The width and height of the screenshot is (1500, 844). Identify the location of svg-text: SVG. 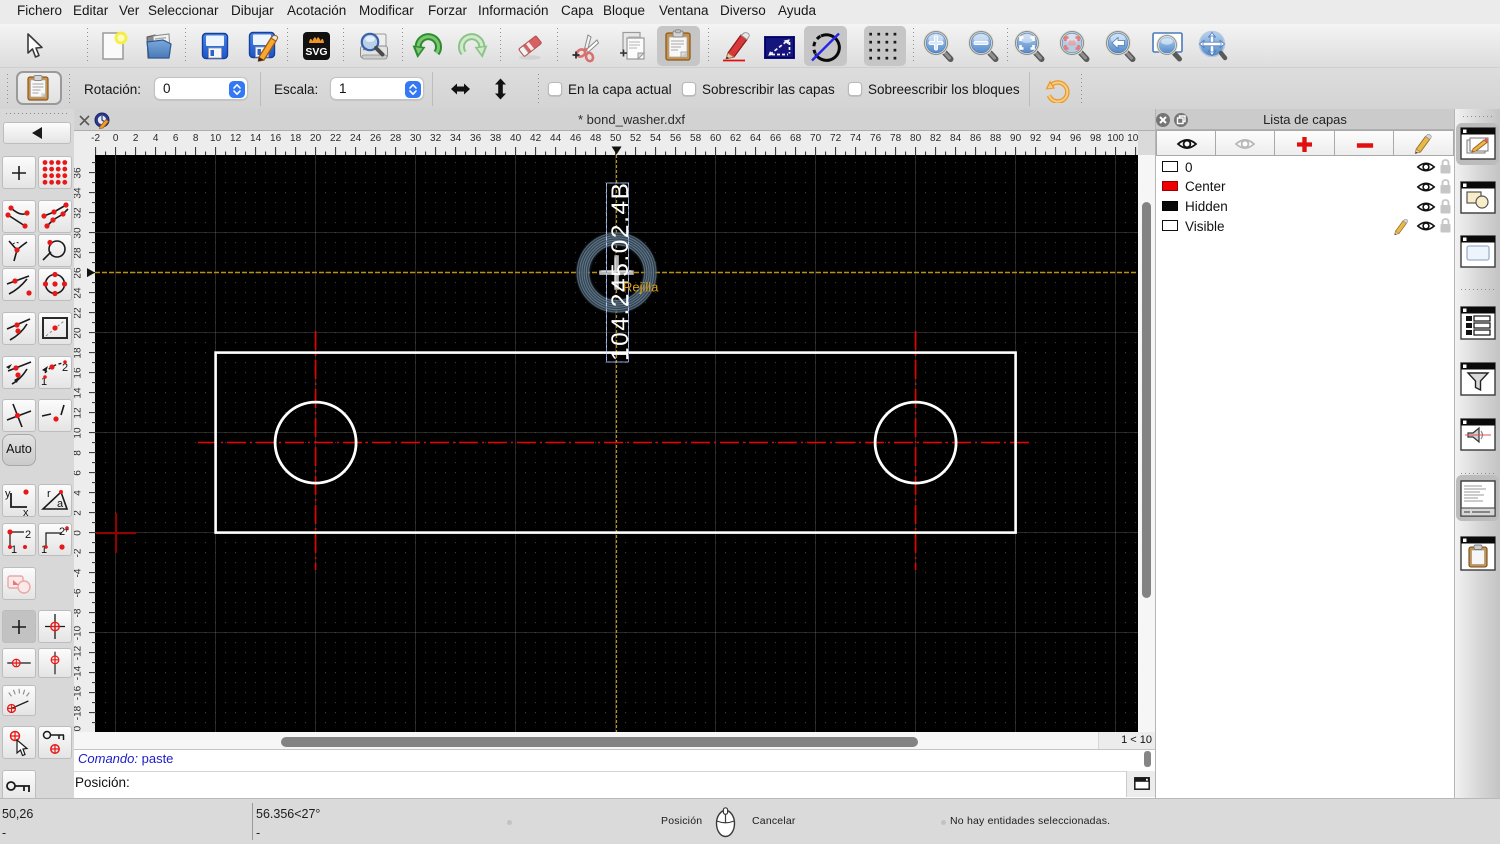
(316, 52).